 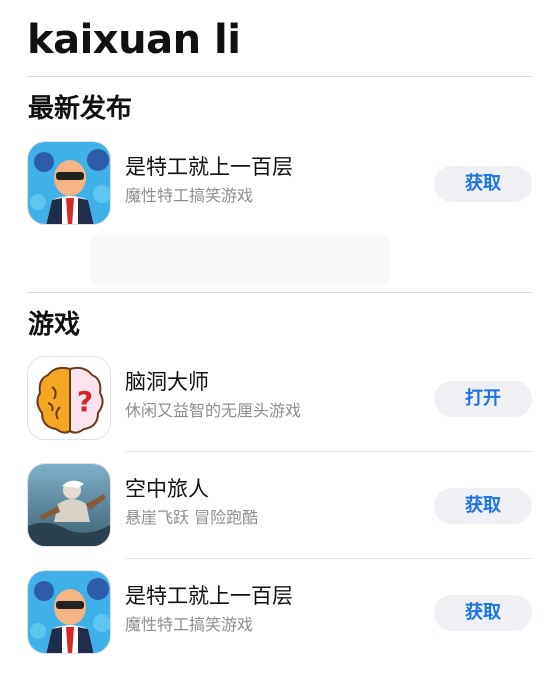 I want to click on brain-puzzle-icon: ?, so click(x=69, y=398).